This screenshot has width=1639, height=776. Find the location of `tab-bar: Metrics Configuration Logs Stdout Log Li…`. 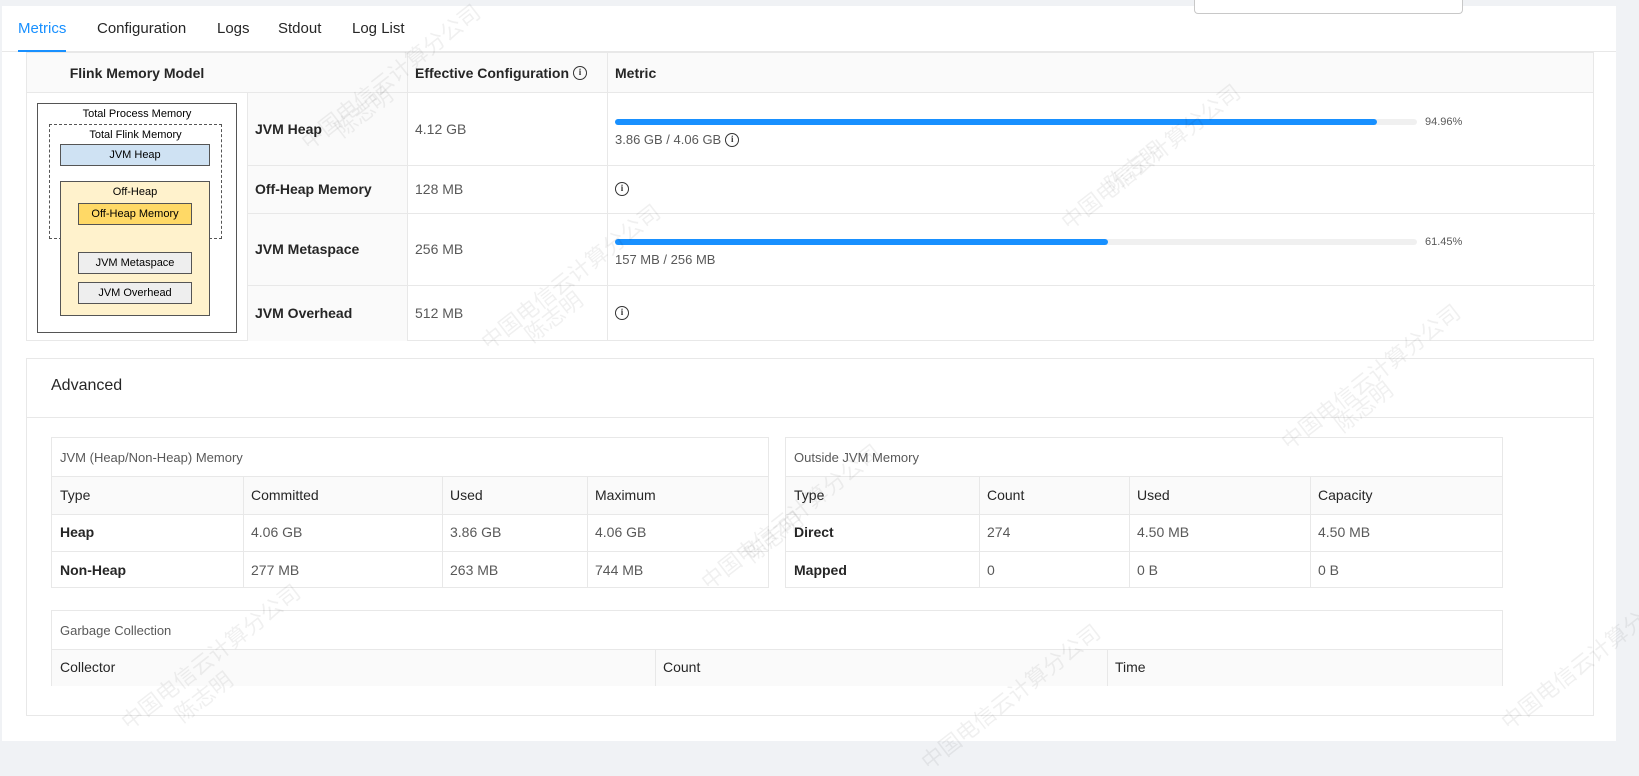

tab-bar: Metrics Configuration Logs Stdout Log Li… is located at coordinates (809, 29).